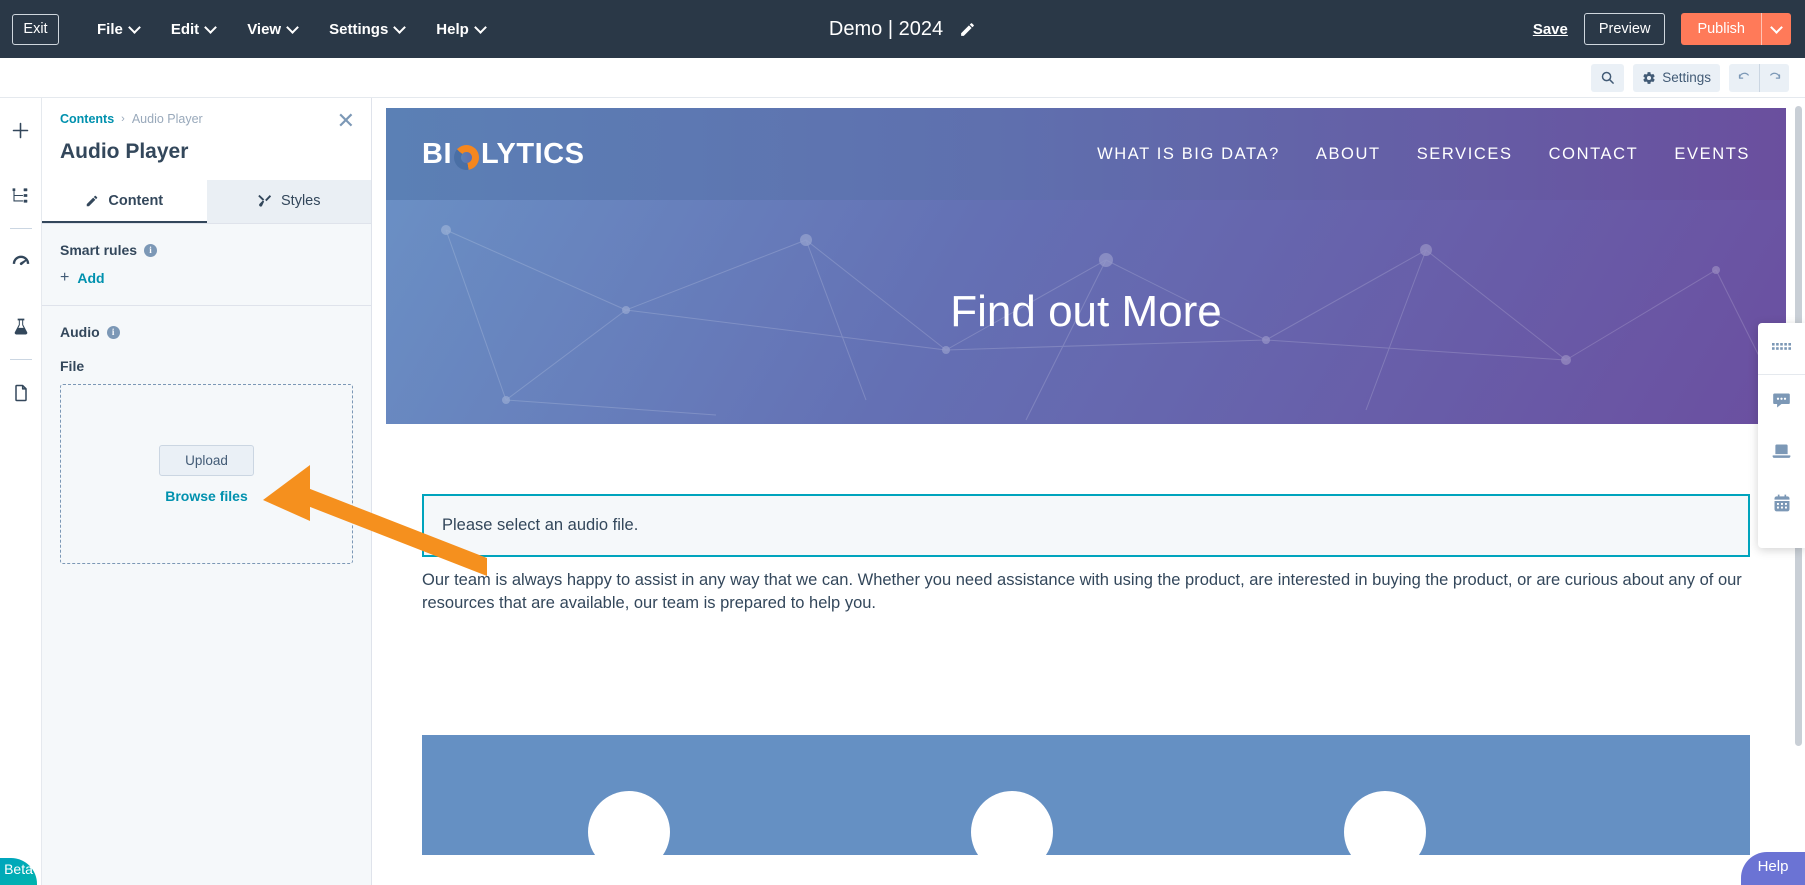 The height and width of the screenshot is (885, 1805). I want to click on hero-title: Find out More, so click(1086, 311).